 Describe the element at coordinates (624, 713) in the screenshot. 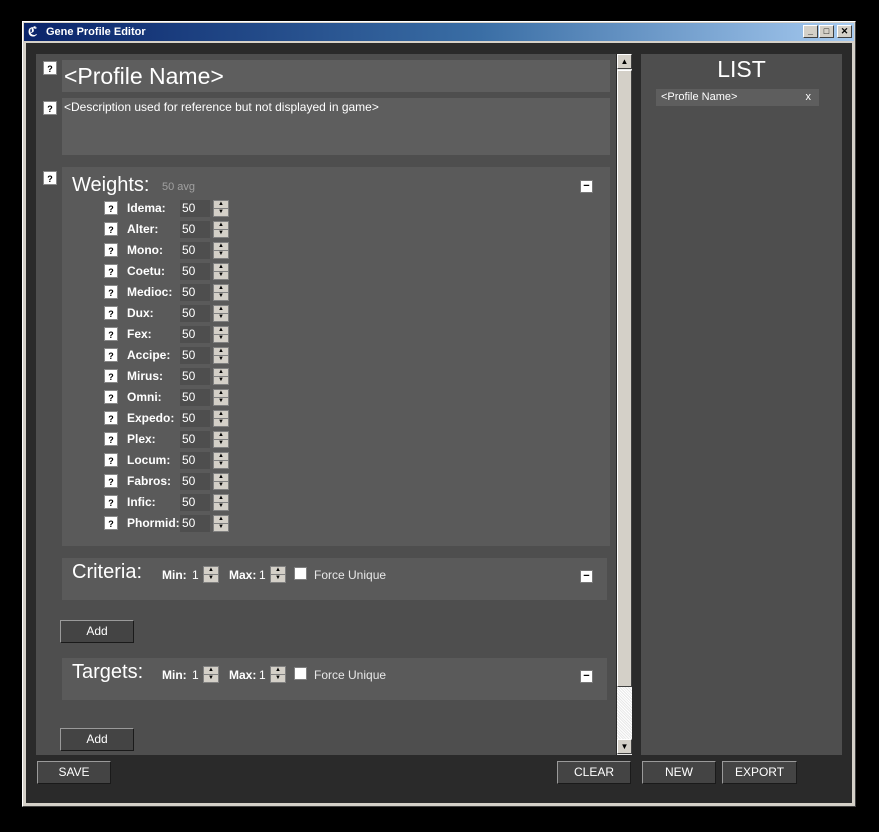

I see `scrollbar-track-remaining` at that location.